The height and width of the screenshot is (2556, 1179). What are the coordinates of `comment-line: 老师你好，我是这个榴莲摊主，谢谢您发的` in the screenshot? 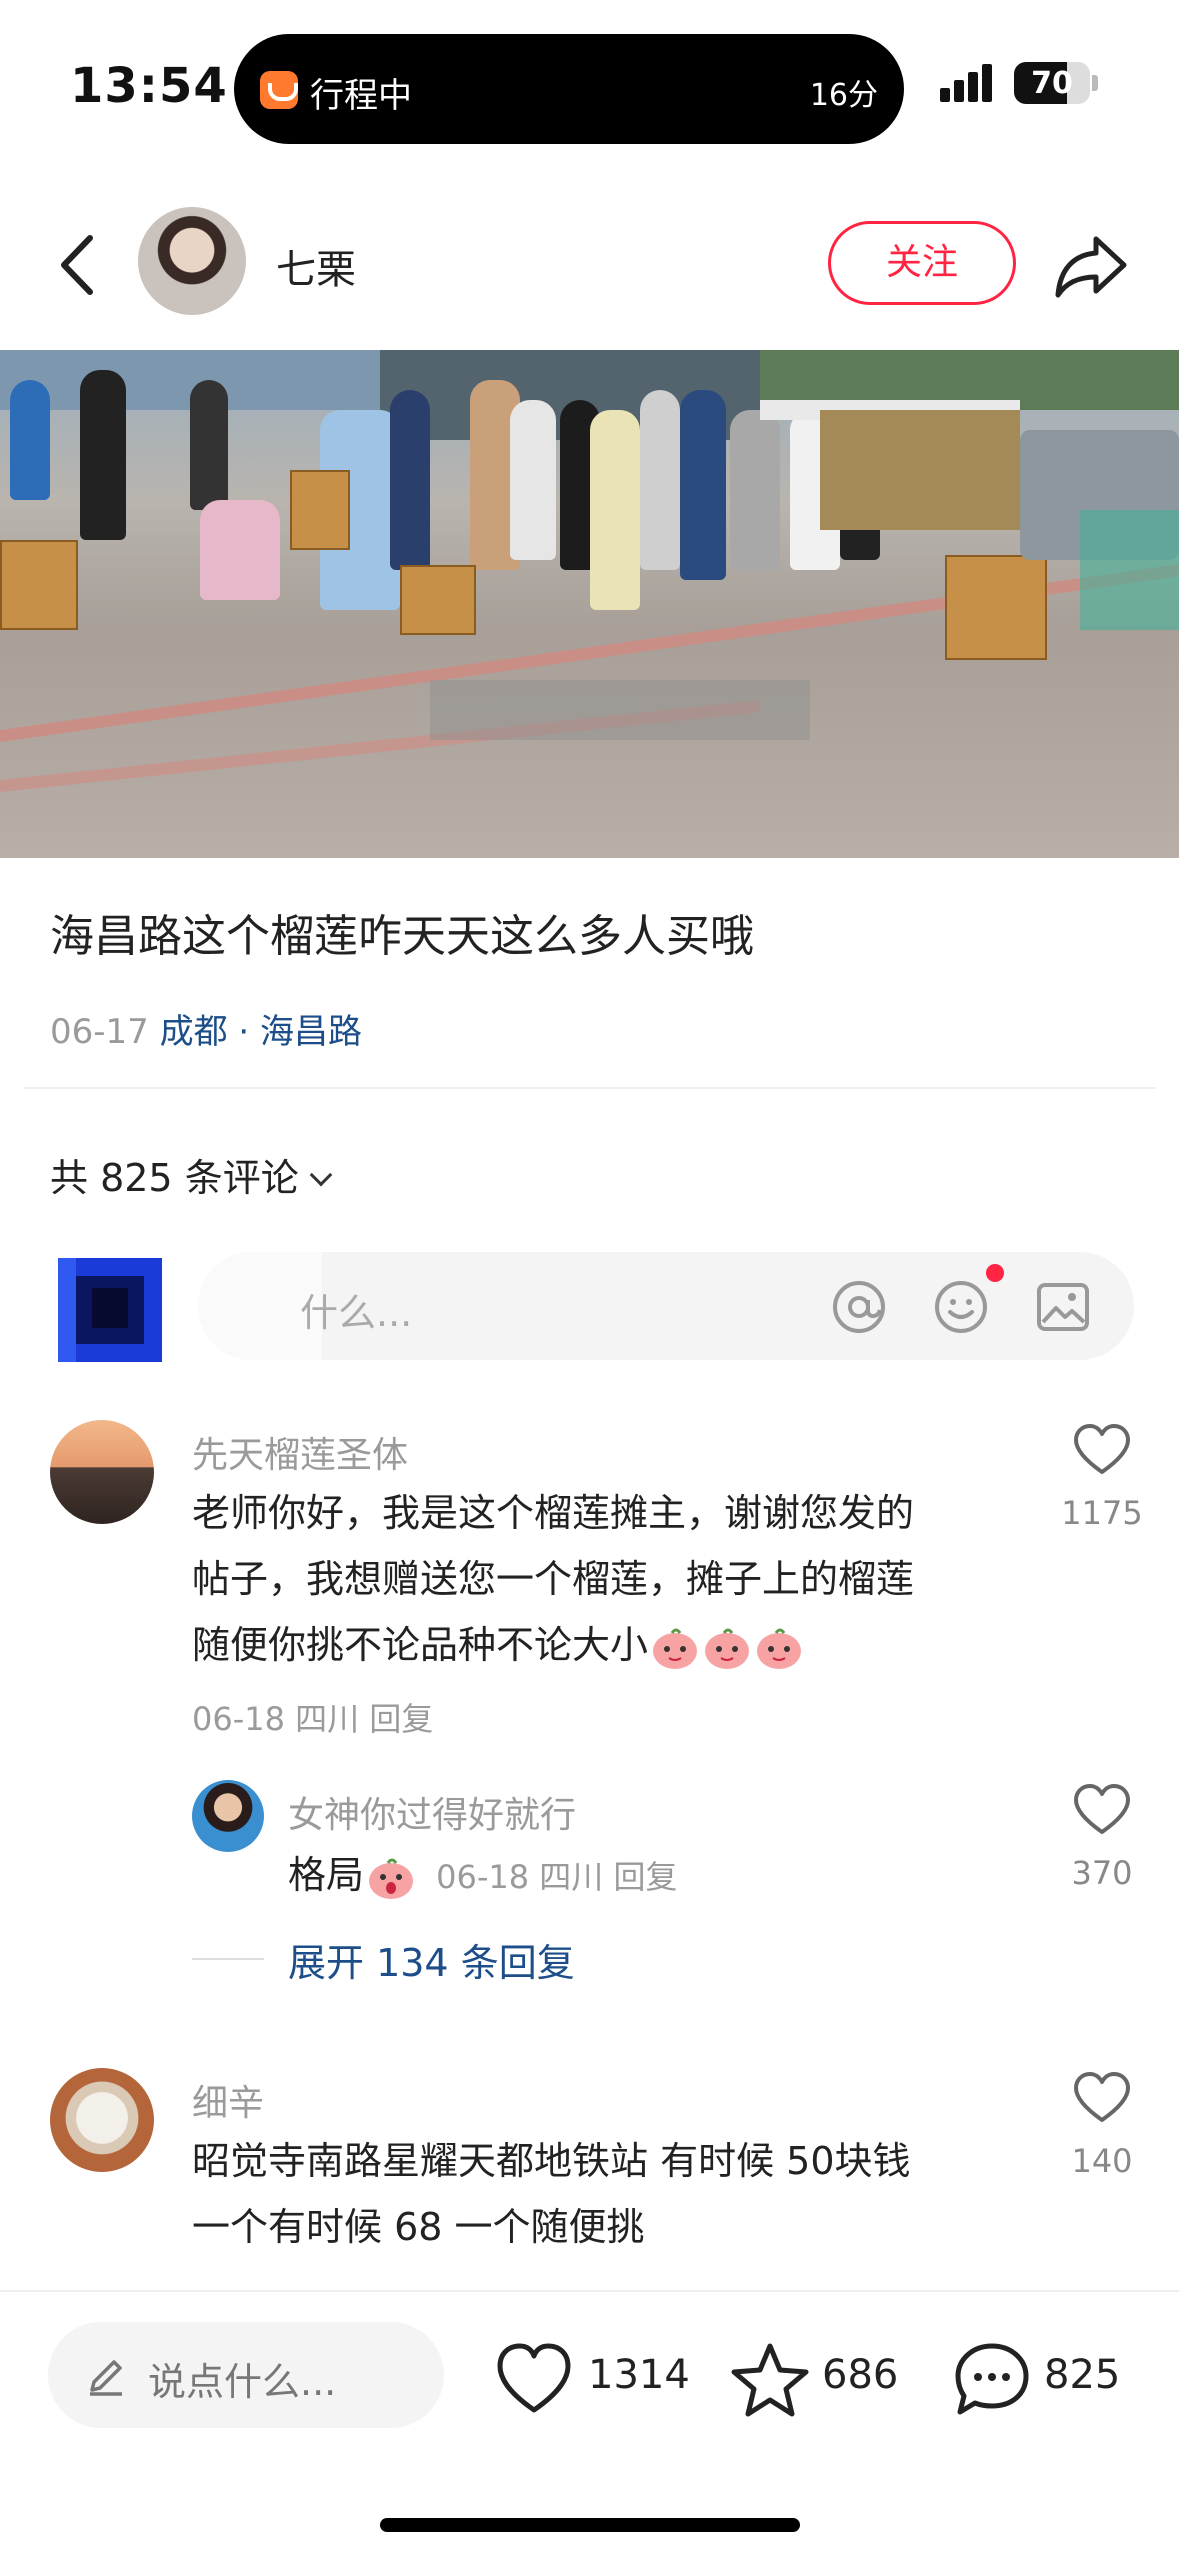 It's located at (553, 1513).